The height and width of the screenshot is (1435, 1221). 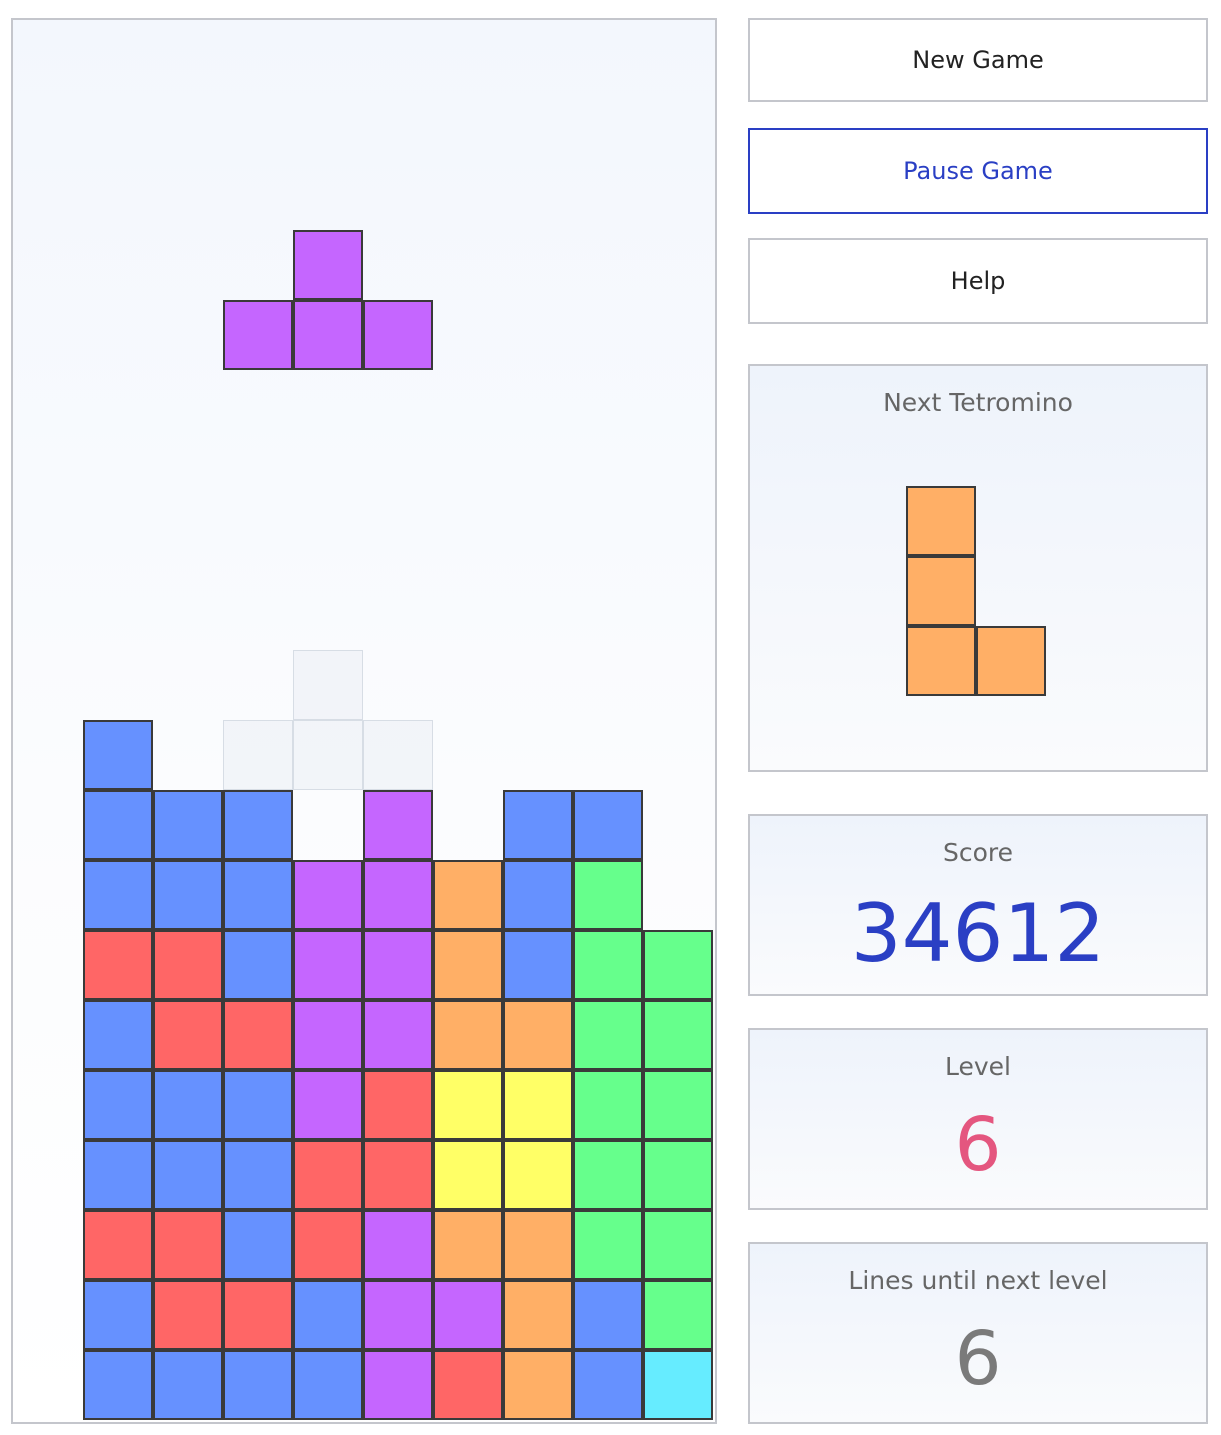 I want to click on help-button: Help, so click(x=978, y=281).